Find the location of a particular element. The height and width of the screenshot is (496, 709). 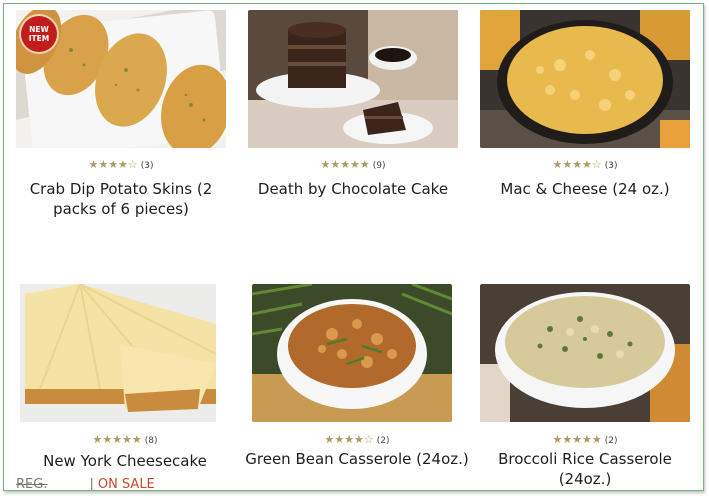

regular-price-label: REG. is located at coordinates (32, 484).